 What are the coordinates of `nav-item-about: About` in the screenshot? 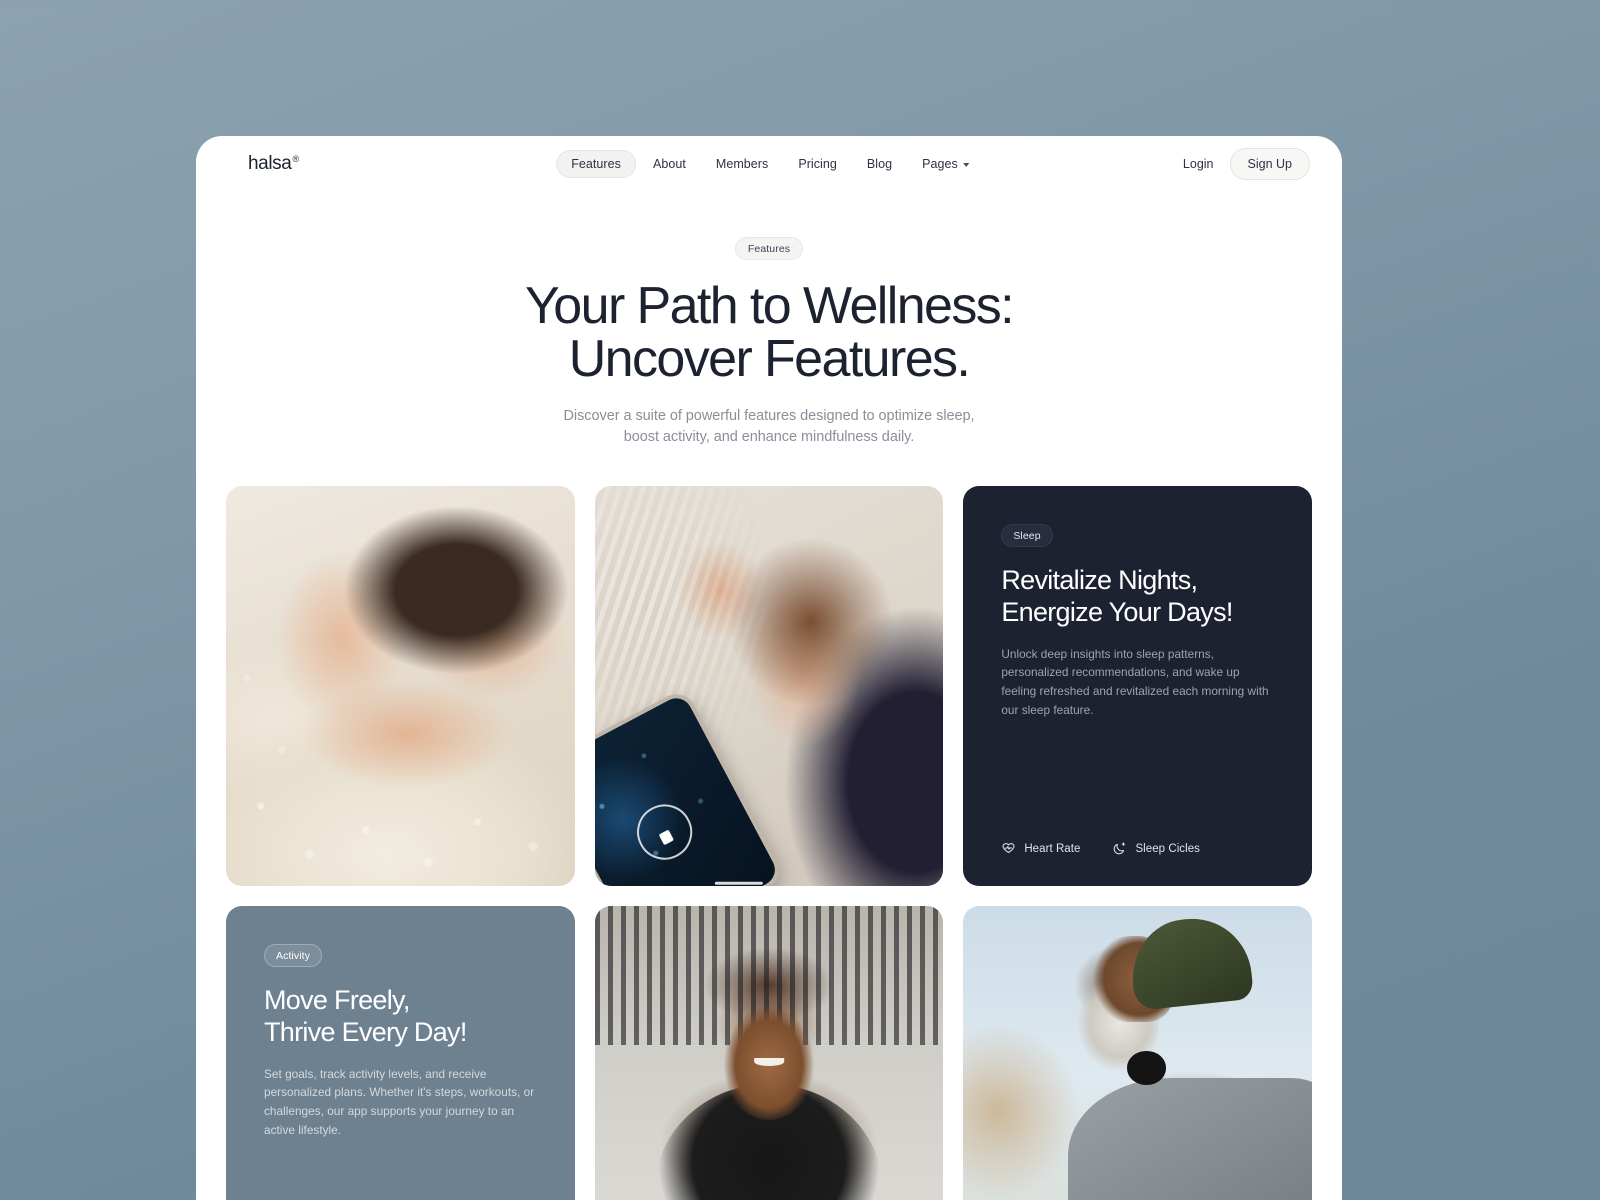 It's located at (669, 164).